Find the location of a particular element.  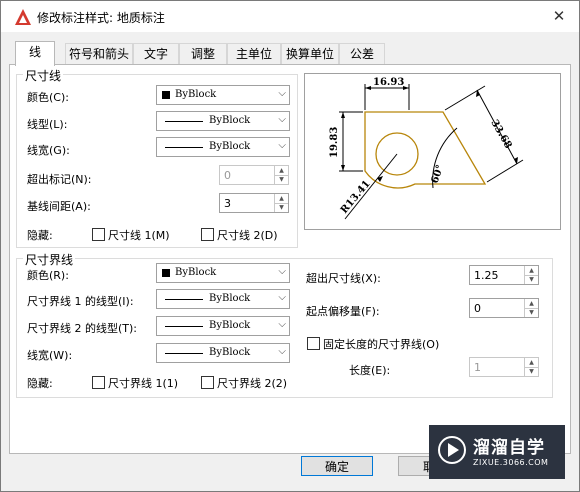

suppress-ext-line-2-checkbox is located at coordinates (207, 382).